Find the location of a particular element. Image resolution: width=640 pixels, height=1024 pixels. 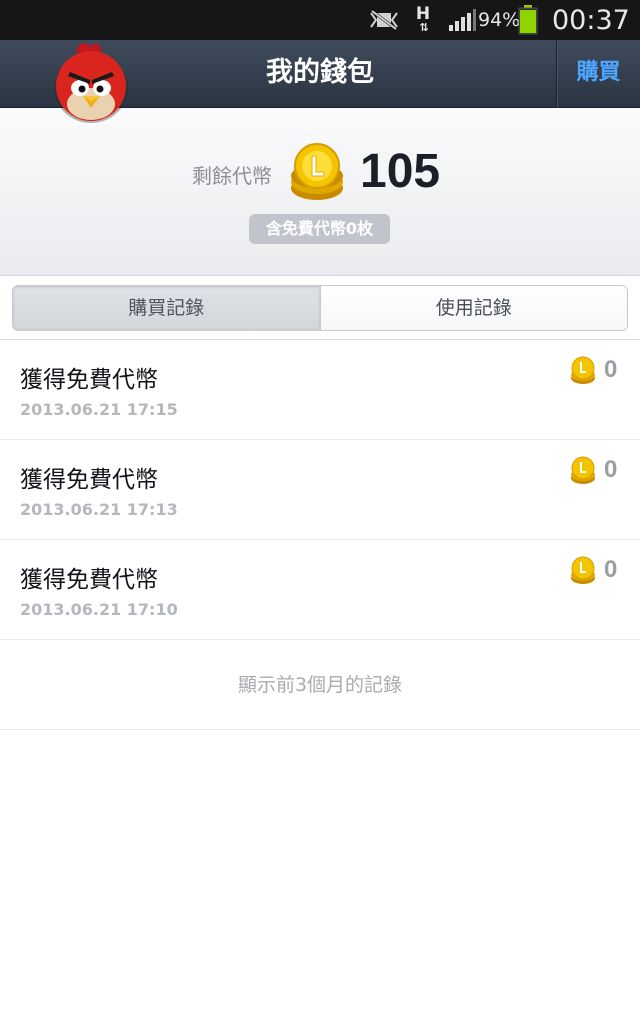

remaining-coins-label: 剩餘代幣 is located at coordinates (232, 176).